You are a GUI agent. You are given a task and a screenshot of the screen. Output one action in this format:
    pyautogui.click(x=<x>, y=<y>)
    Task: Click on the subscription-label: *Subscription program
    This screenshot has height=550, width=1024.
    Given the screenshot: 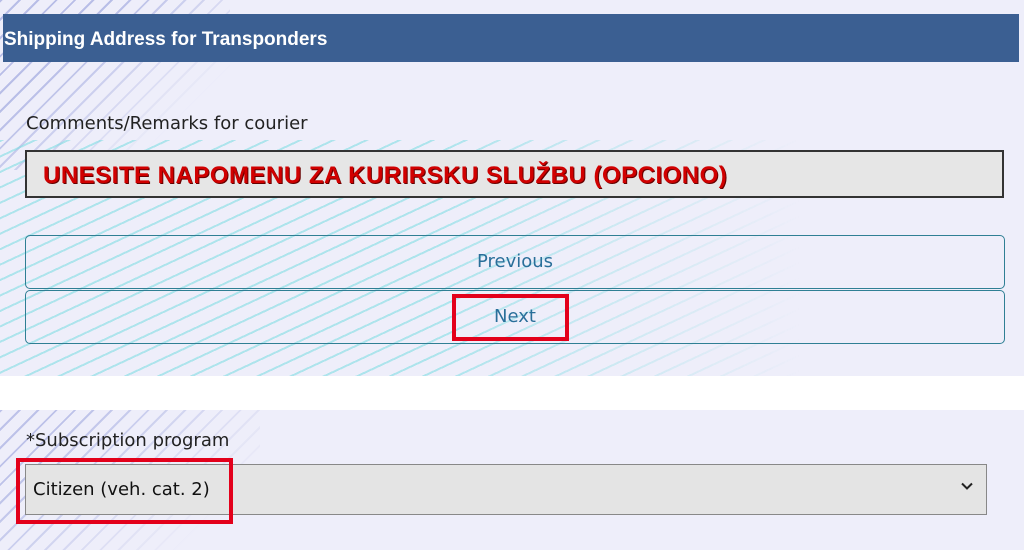 What is the action you would take?
    pyautogui.click(x=128, y=440)
    